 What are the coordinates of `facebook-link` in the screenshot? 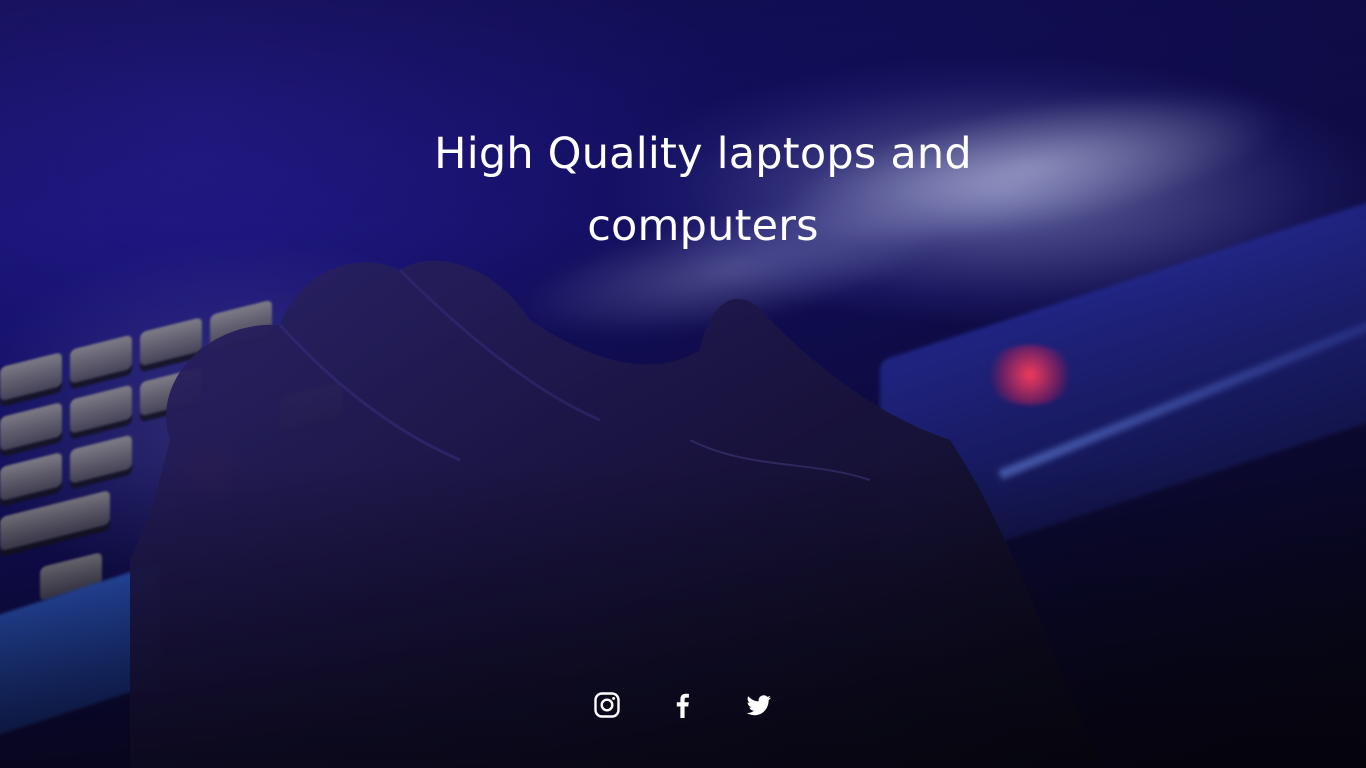 It's located at (683, 705).